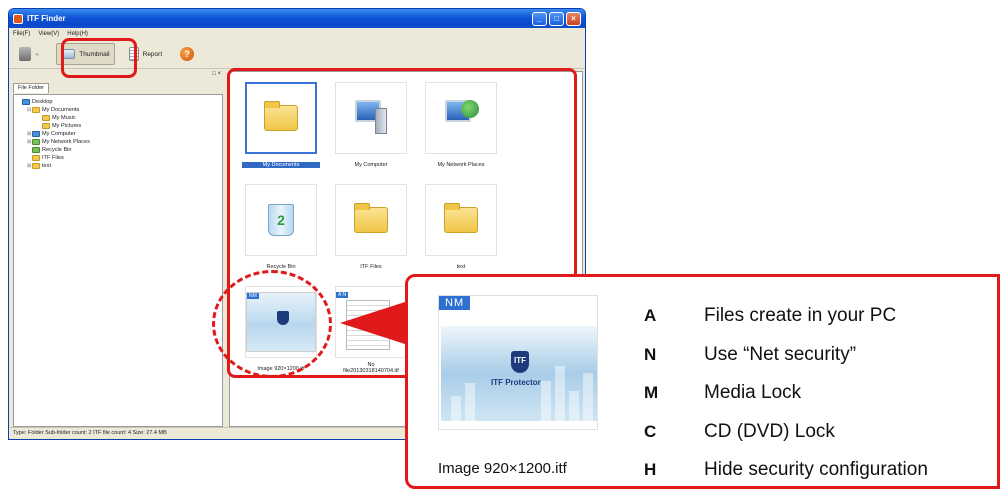  I want to click on legend-key: M, so click(651, 393).